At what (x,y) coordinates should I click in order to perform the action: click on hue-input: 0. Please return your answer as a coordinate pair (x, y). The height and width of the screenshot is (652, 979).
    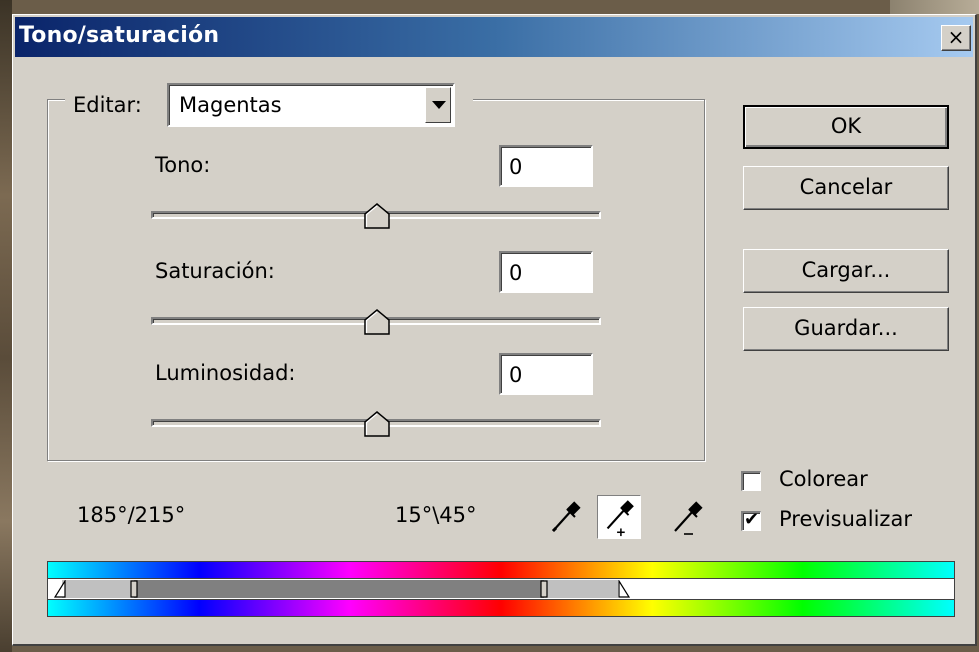
    Looking at the image, I should click on (546, 166).